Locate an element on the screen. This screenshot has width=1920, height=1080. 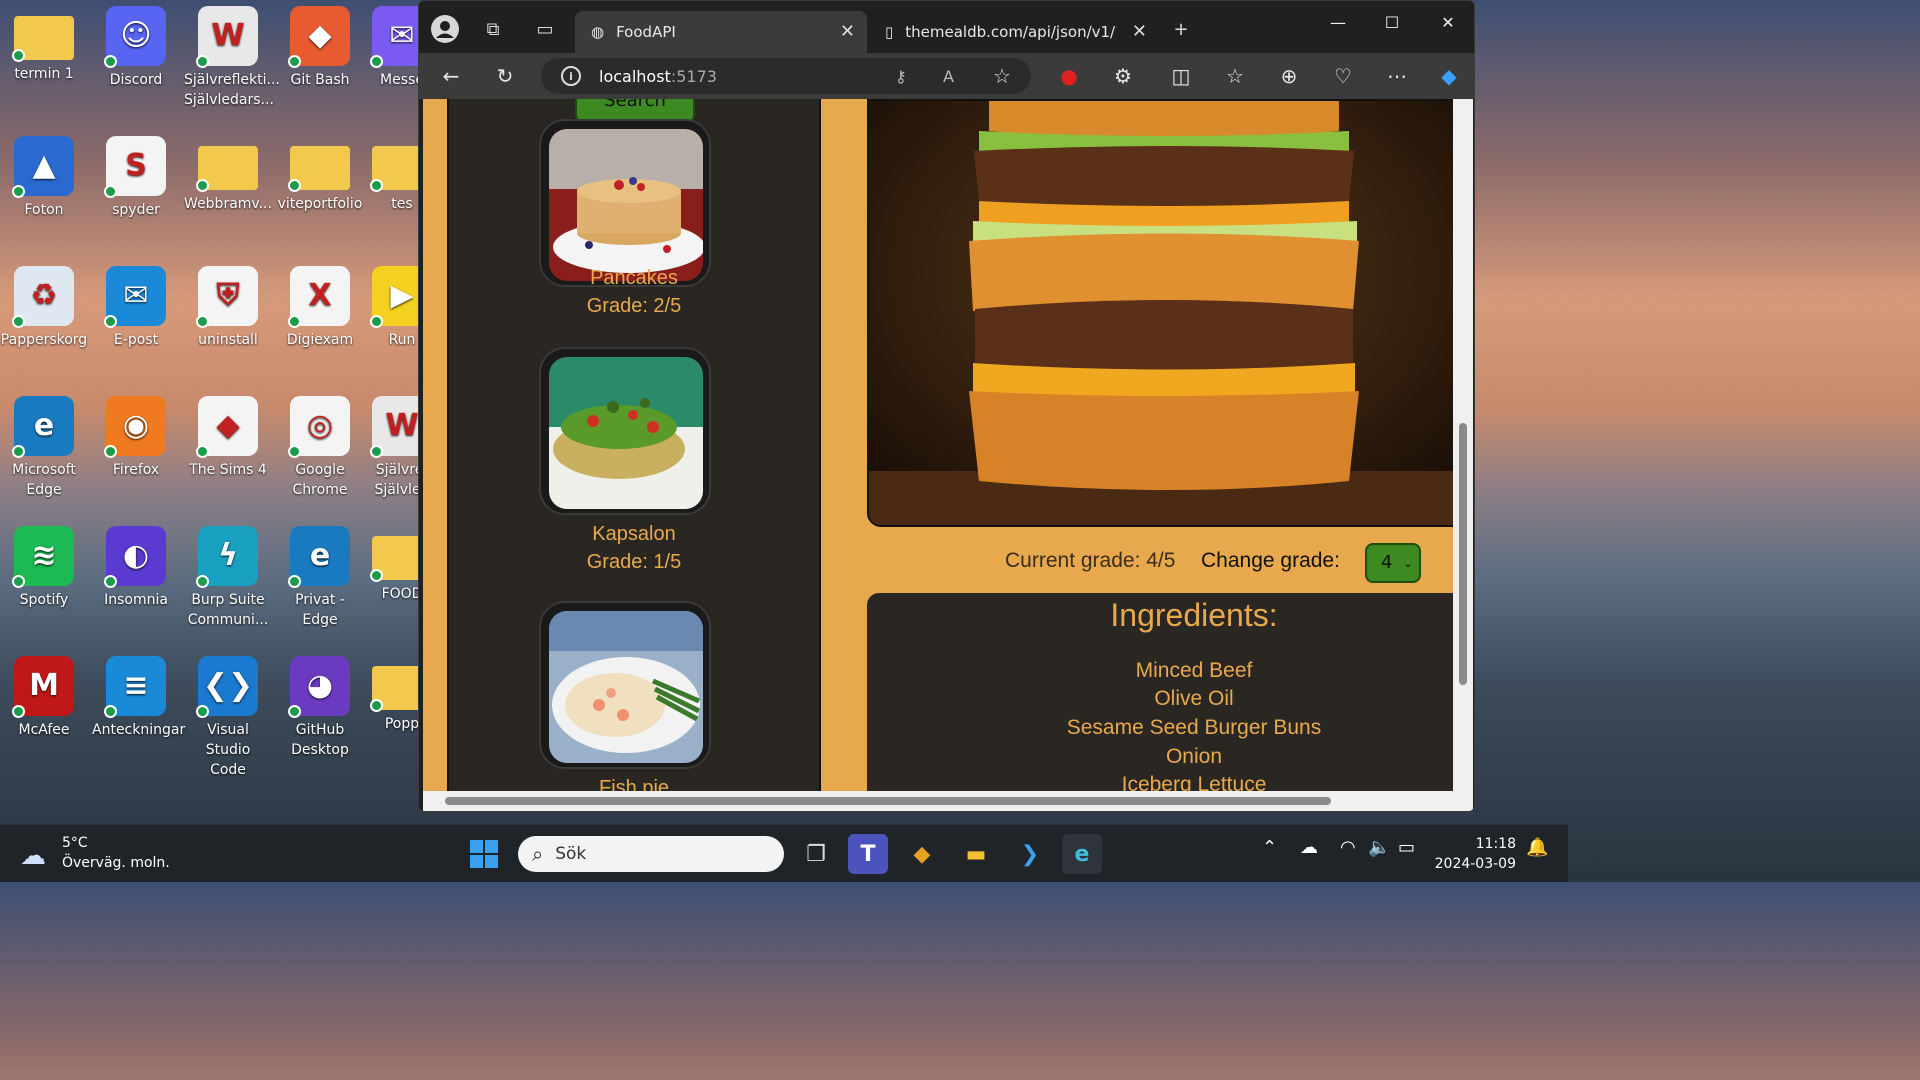
clock: 11:18 2024-03-09 is located at coordinates (1474, 854).